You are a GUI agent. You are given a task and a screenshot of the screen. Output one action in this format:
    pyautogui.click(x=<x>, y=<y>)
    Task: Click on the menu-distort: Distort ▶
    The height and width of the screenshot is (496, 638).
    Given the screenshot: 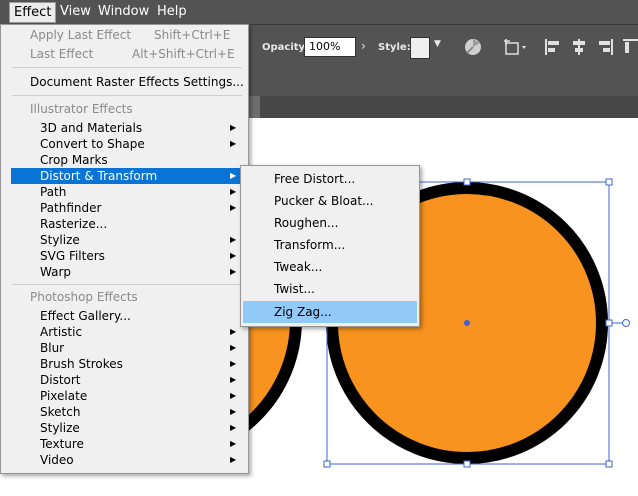 What is the action you would take?
    pyautogui.click(x=124, y=380)
    